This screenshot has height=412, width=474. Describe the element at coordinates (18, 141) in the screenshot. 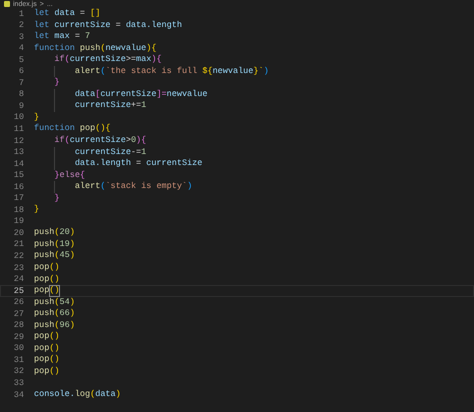

I see `line-number: 12` at that location.